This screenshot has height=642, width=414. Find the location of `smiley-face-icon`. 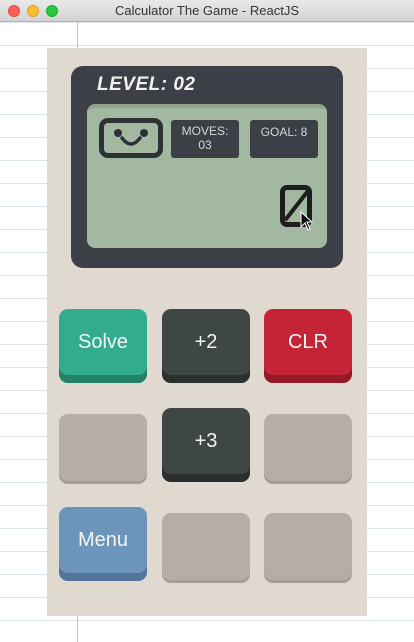

smiley-face-icon is located at coordinates (131, 138).